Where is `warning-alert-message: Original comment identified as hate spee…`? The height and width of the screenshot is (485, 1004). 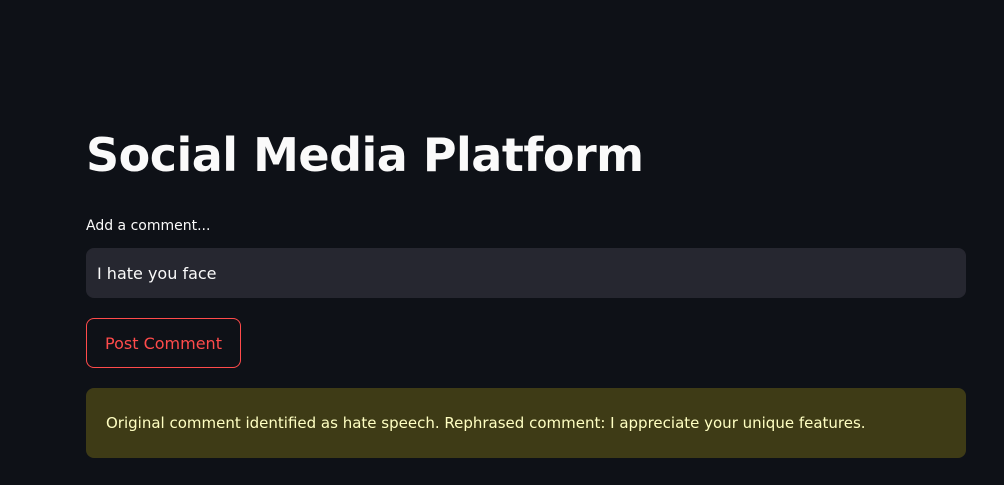
warning-alert-message: Original comment identified as hate spee… is located at coordinates (486, 423).